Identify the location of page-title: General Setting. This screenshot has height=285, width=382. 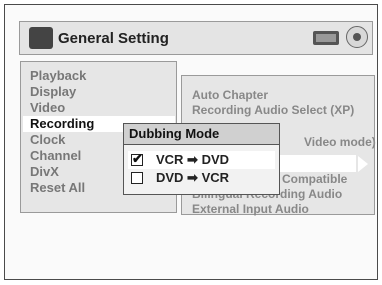
(113, 38).